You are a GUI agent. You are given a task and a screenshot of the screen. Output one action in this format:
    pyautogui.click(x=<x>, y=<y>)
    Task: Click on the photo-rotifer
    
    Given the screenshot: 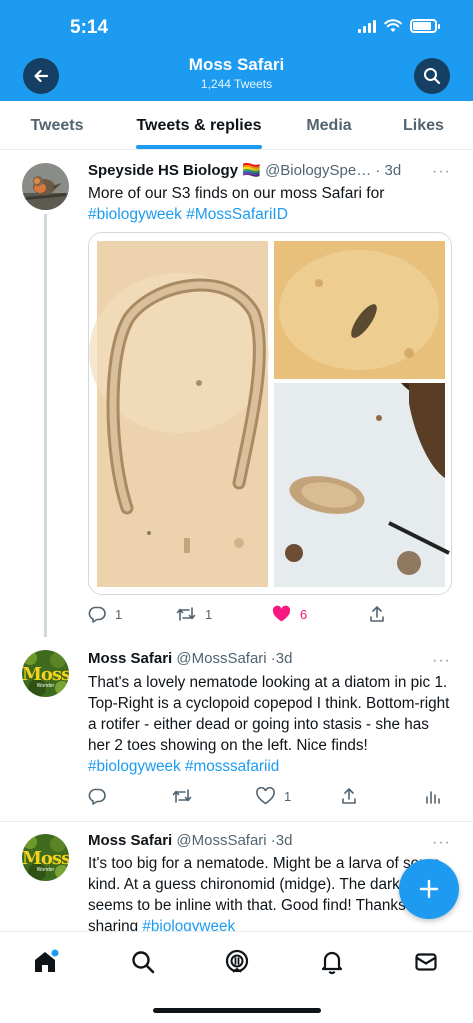 What is the action you would take?
    pyautogui.click(x=362, y=485)
    